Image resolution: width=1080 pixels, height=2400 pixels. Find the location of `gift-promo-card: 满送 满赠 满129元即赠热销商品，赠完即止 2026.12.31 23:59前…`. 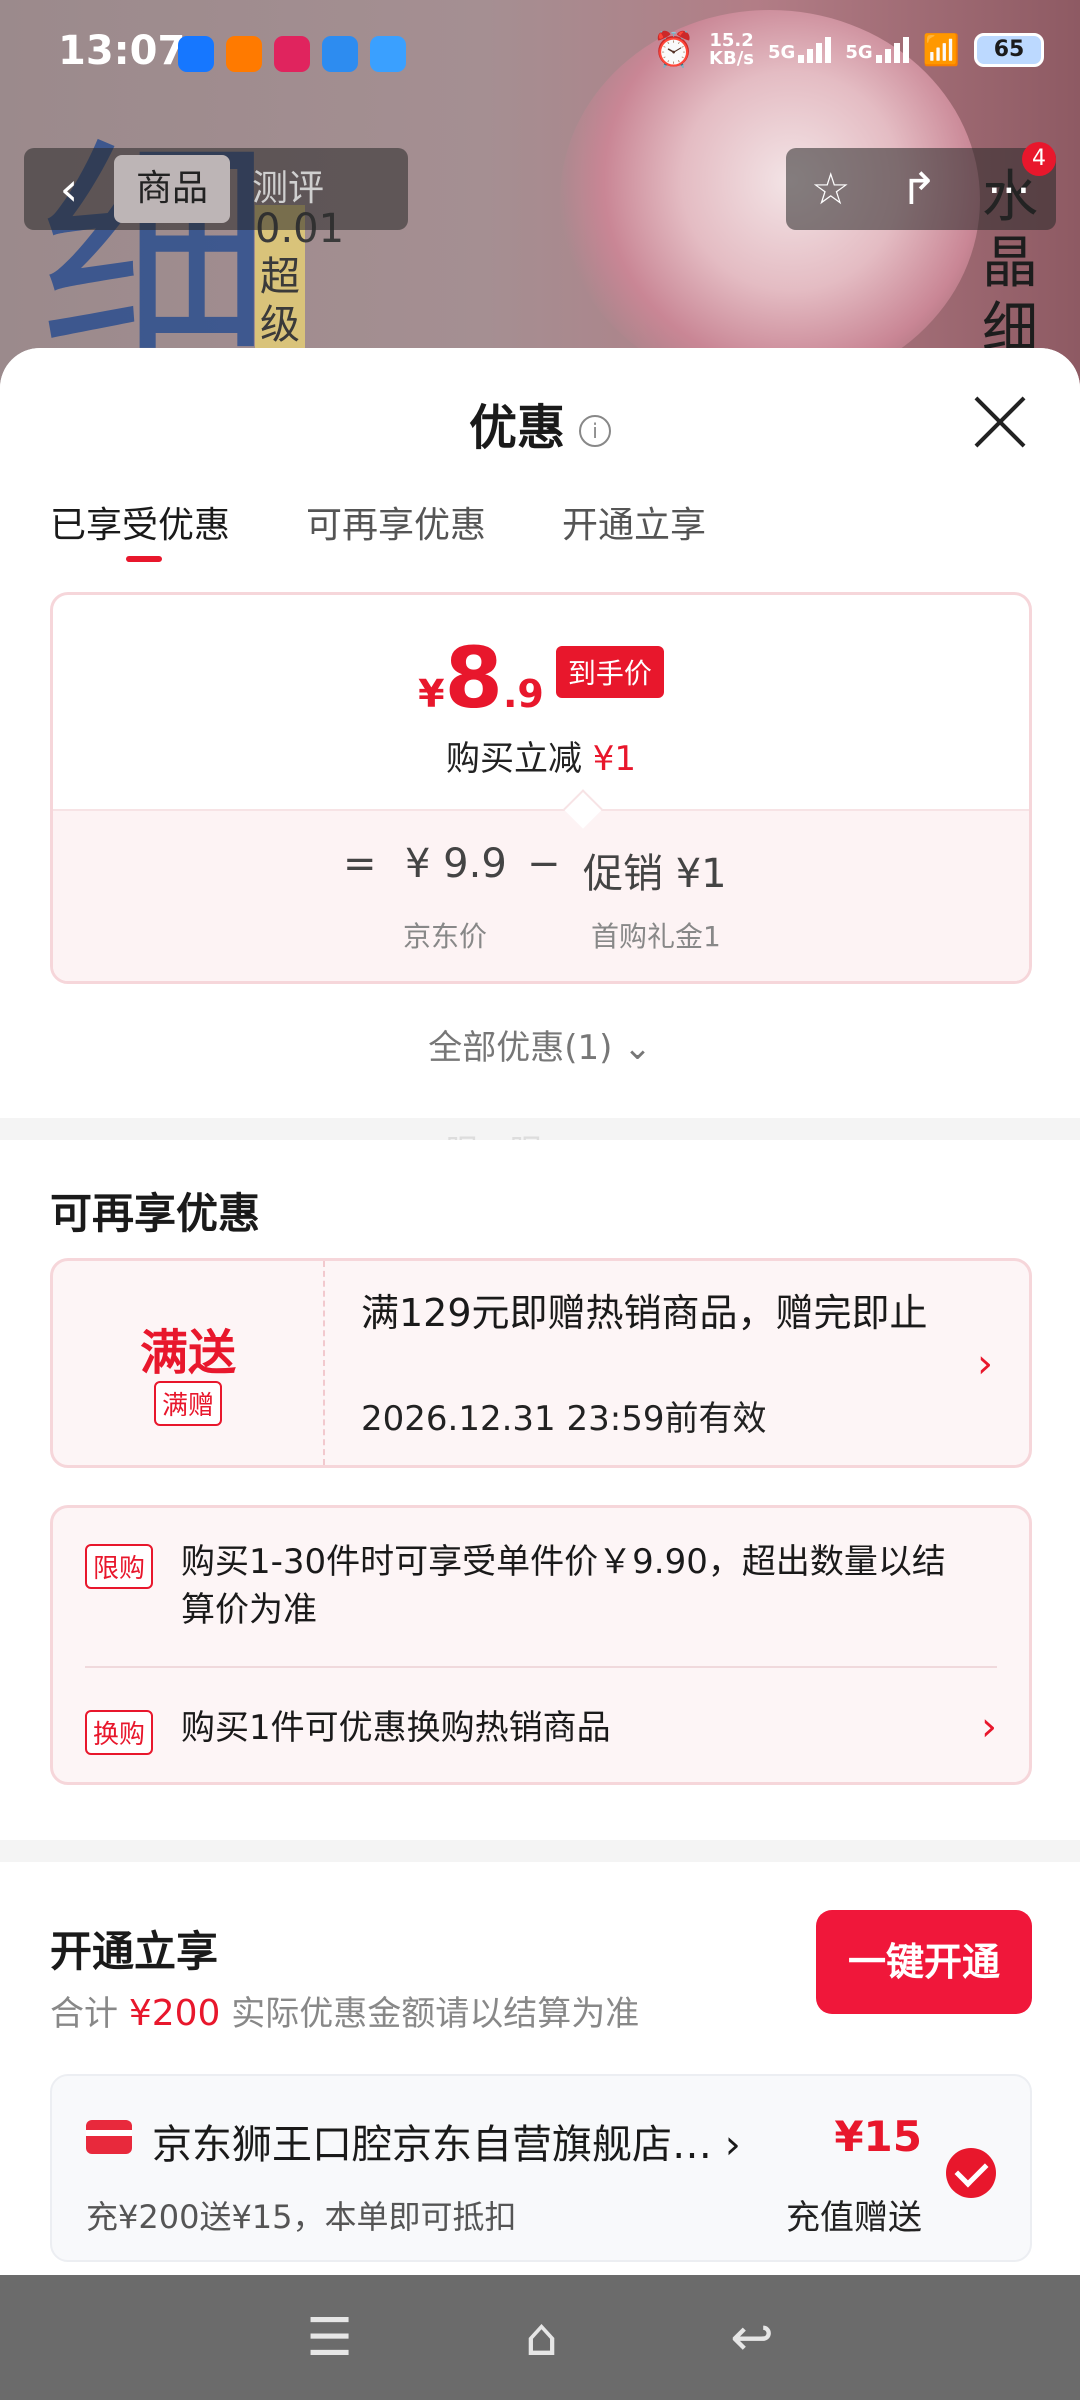

gift-promo-card: 满送 满赠 满129元即赠热销商品，赠完即止 2026.12.31 23:59前… is located at coordinates (541, 1363).